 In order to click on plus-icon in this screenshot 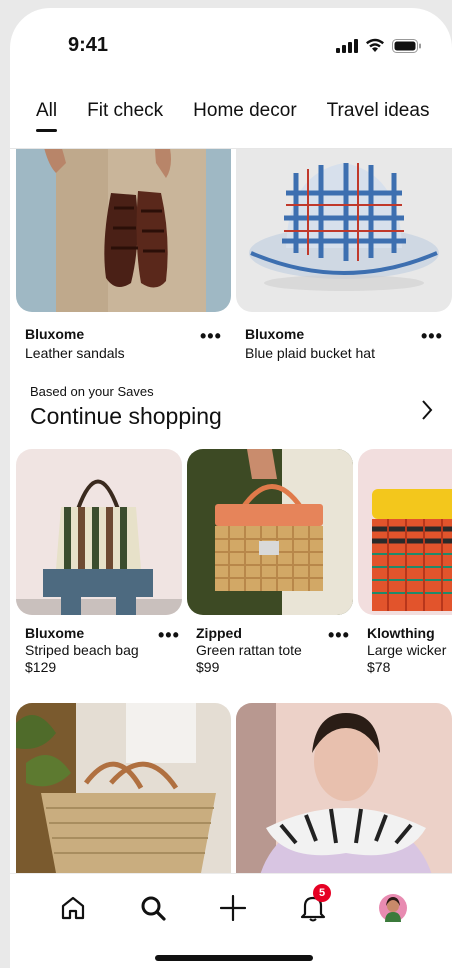, I will do `click(233, 908)`.